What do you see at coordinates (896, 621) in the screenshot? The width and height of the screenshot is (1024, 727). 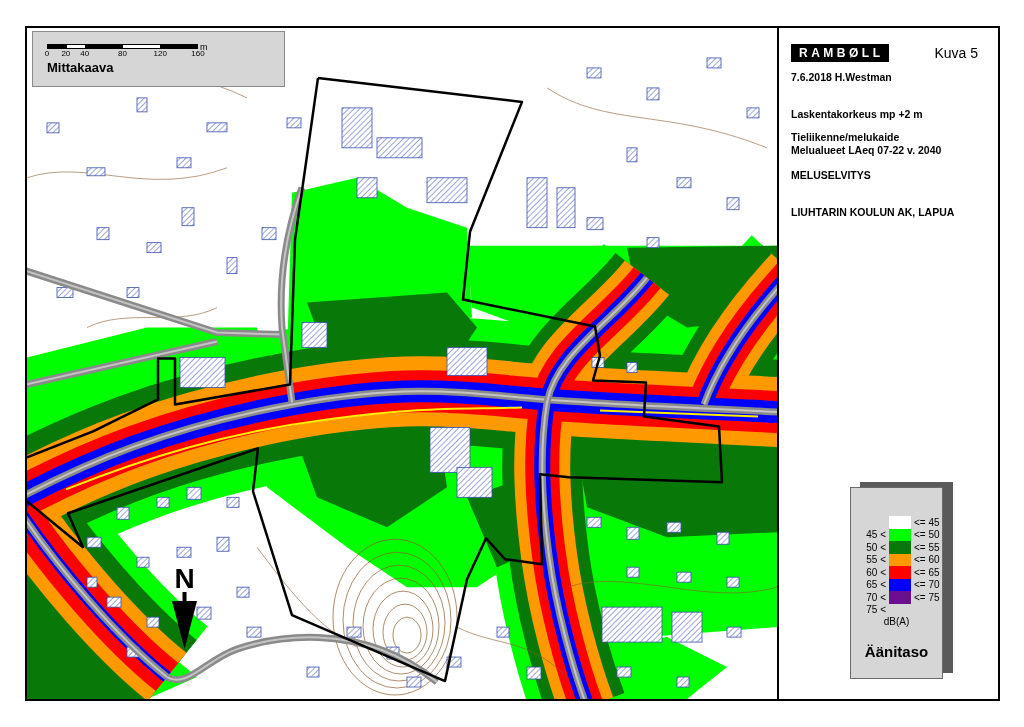 I see `unit-label: dB(A)` at bounding box center [896, 621].